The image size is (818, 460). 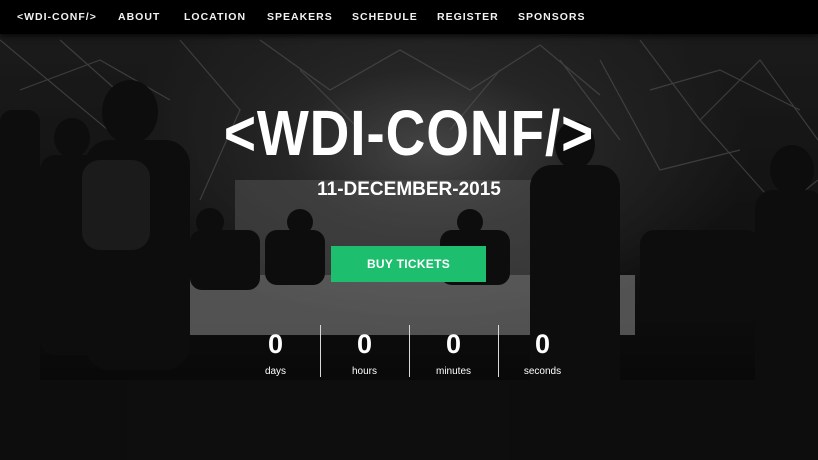 What do you see at coordinates (468, 17) in the screenshot?
I see `nav-link-register: REGISTER` at bounding box center [468, 17].